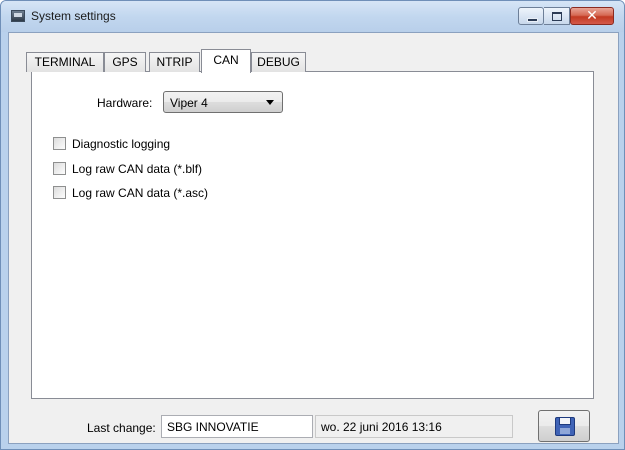  What do you see at coordinates (121, 428) in the screenshot?
I see `last-change-label: Last change:` at bounding box center [121, 428].